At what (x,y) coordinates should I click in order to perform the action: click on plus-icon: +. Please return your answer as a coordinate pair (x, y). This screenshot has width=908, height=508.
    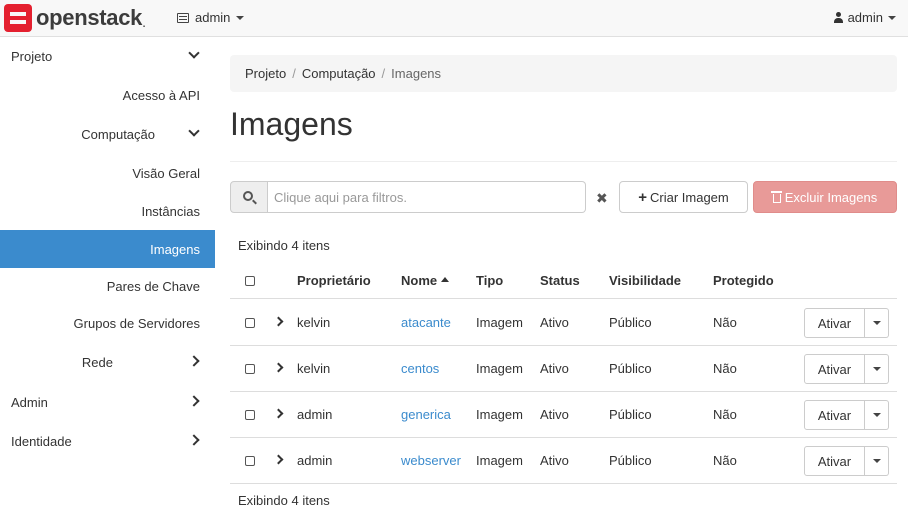
    Looking at the image, I should click on (642, 197).